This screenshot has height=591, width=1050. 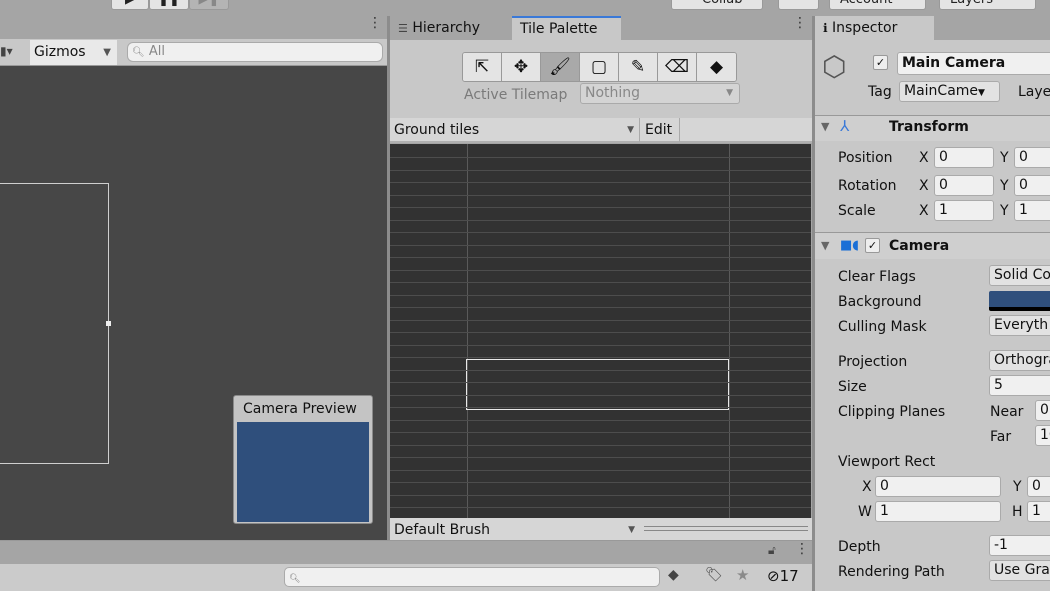 I want to click on position-label: Position, so click(x=865, y=158).